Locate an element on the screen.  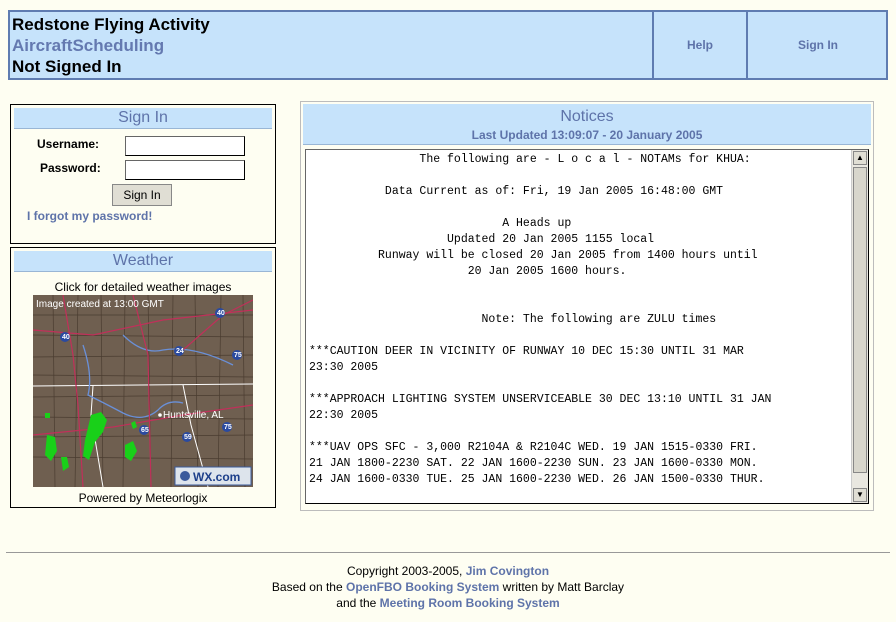
notam-line: 20 Jan 2005 1600 hours. is located at coordinates (468, 271).